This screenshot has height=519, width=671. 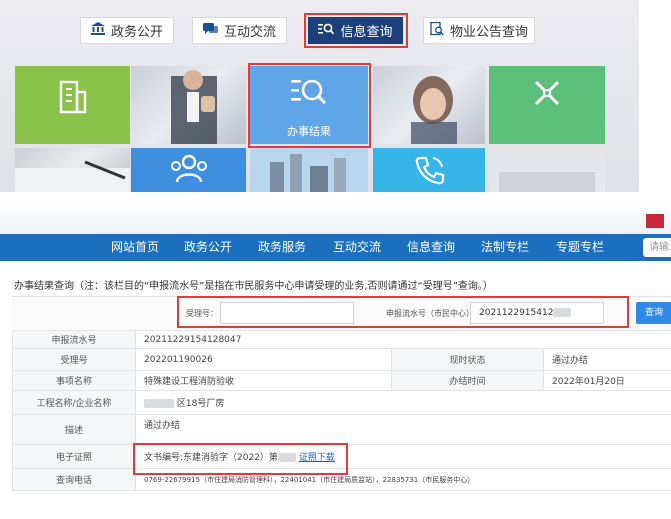 I want to click on tile-building, so click(x=72, y=105).